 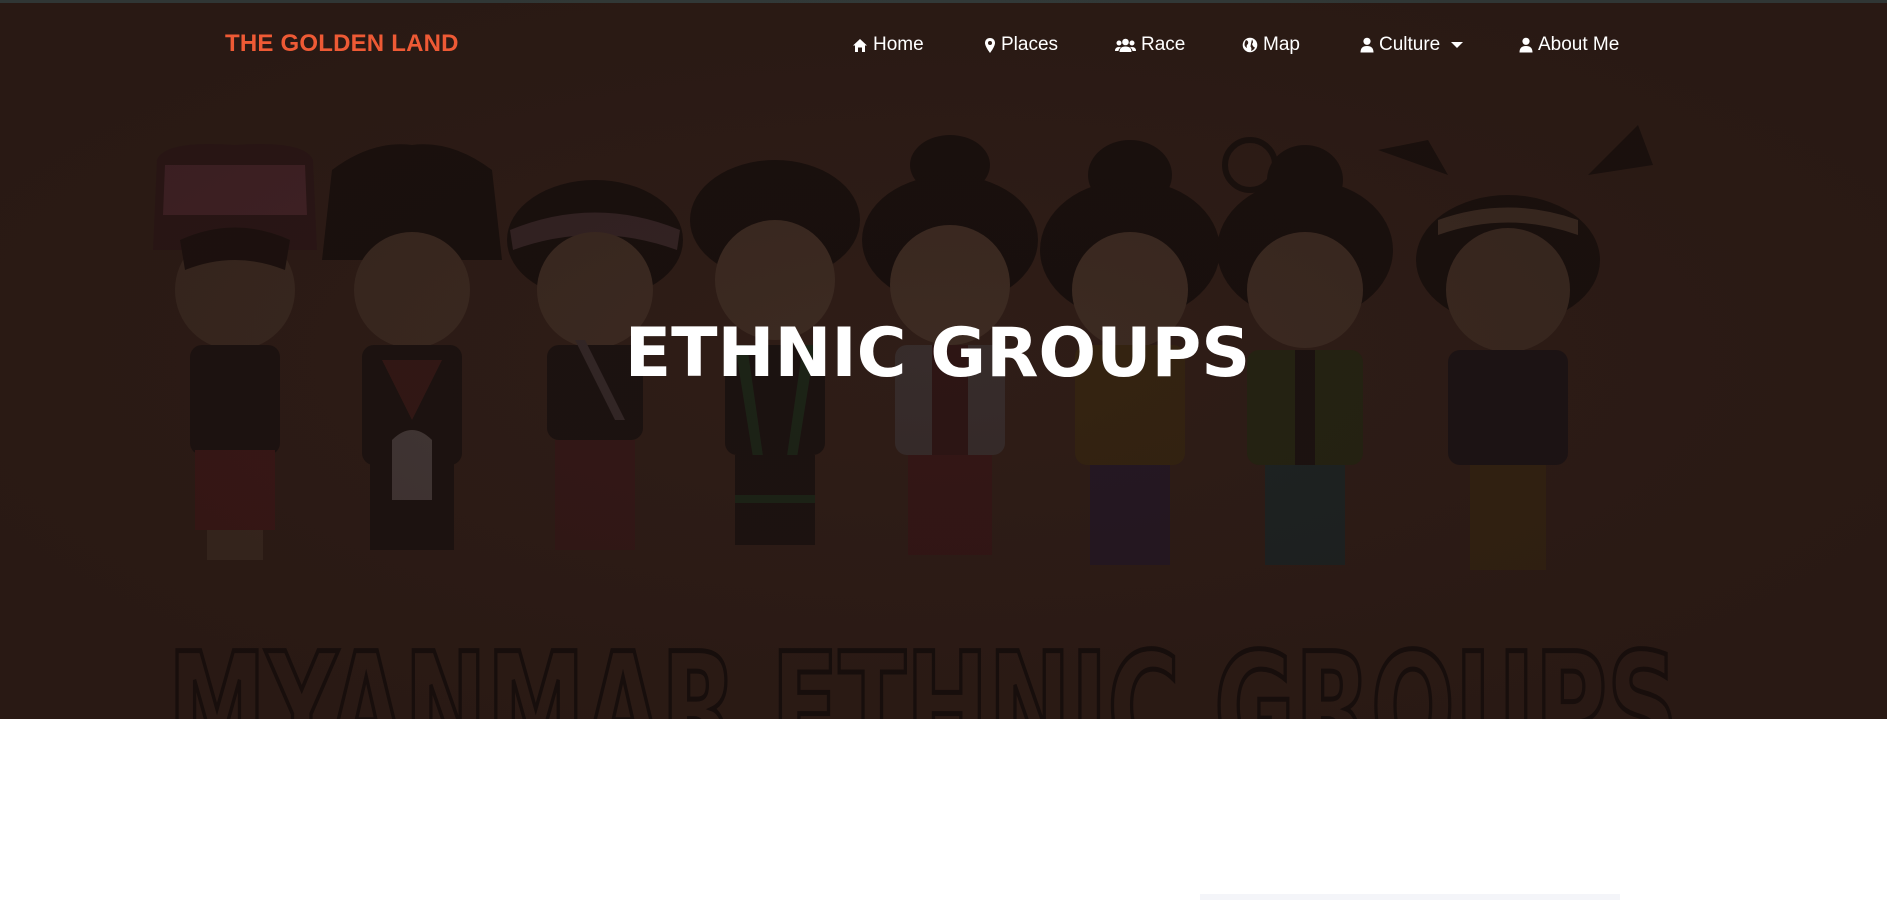 What do you see at coordinates (1281, 44) in the screenshot?
I see `nav-map-label: Map` at bounding box center [1281, 44].